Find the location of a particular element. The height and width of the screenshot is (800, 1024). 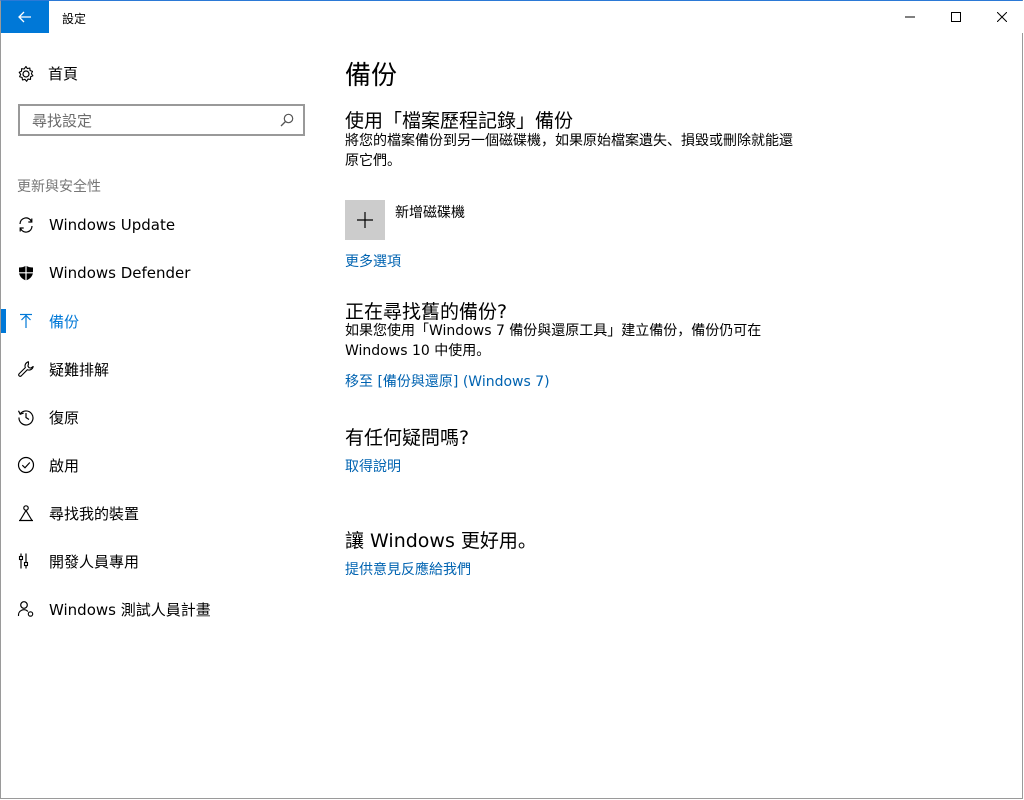

home-label: 首頁 is located at coordinates (63, 74).